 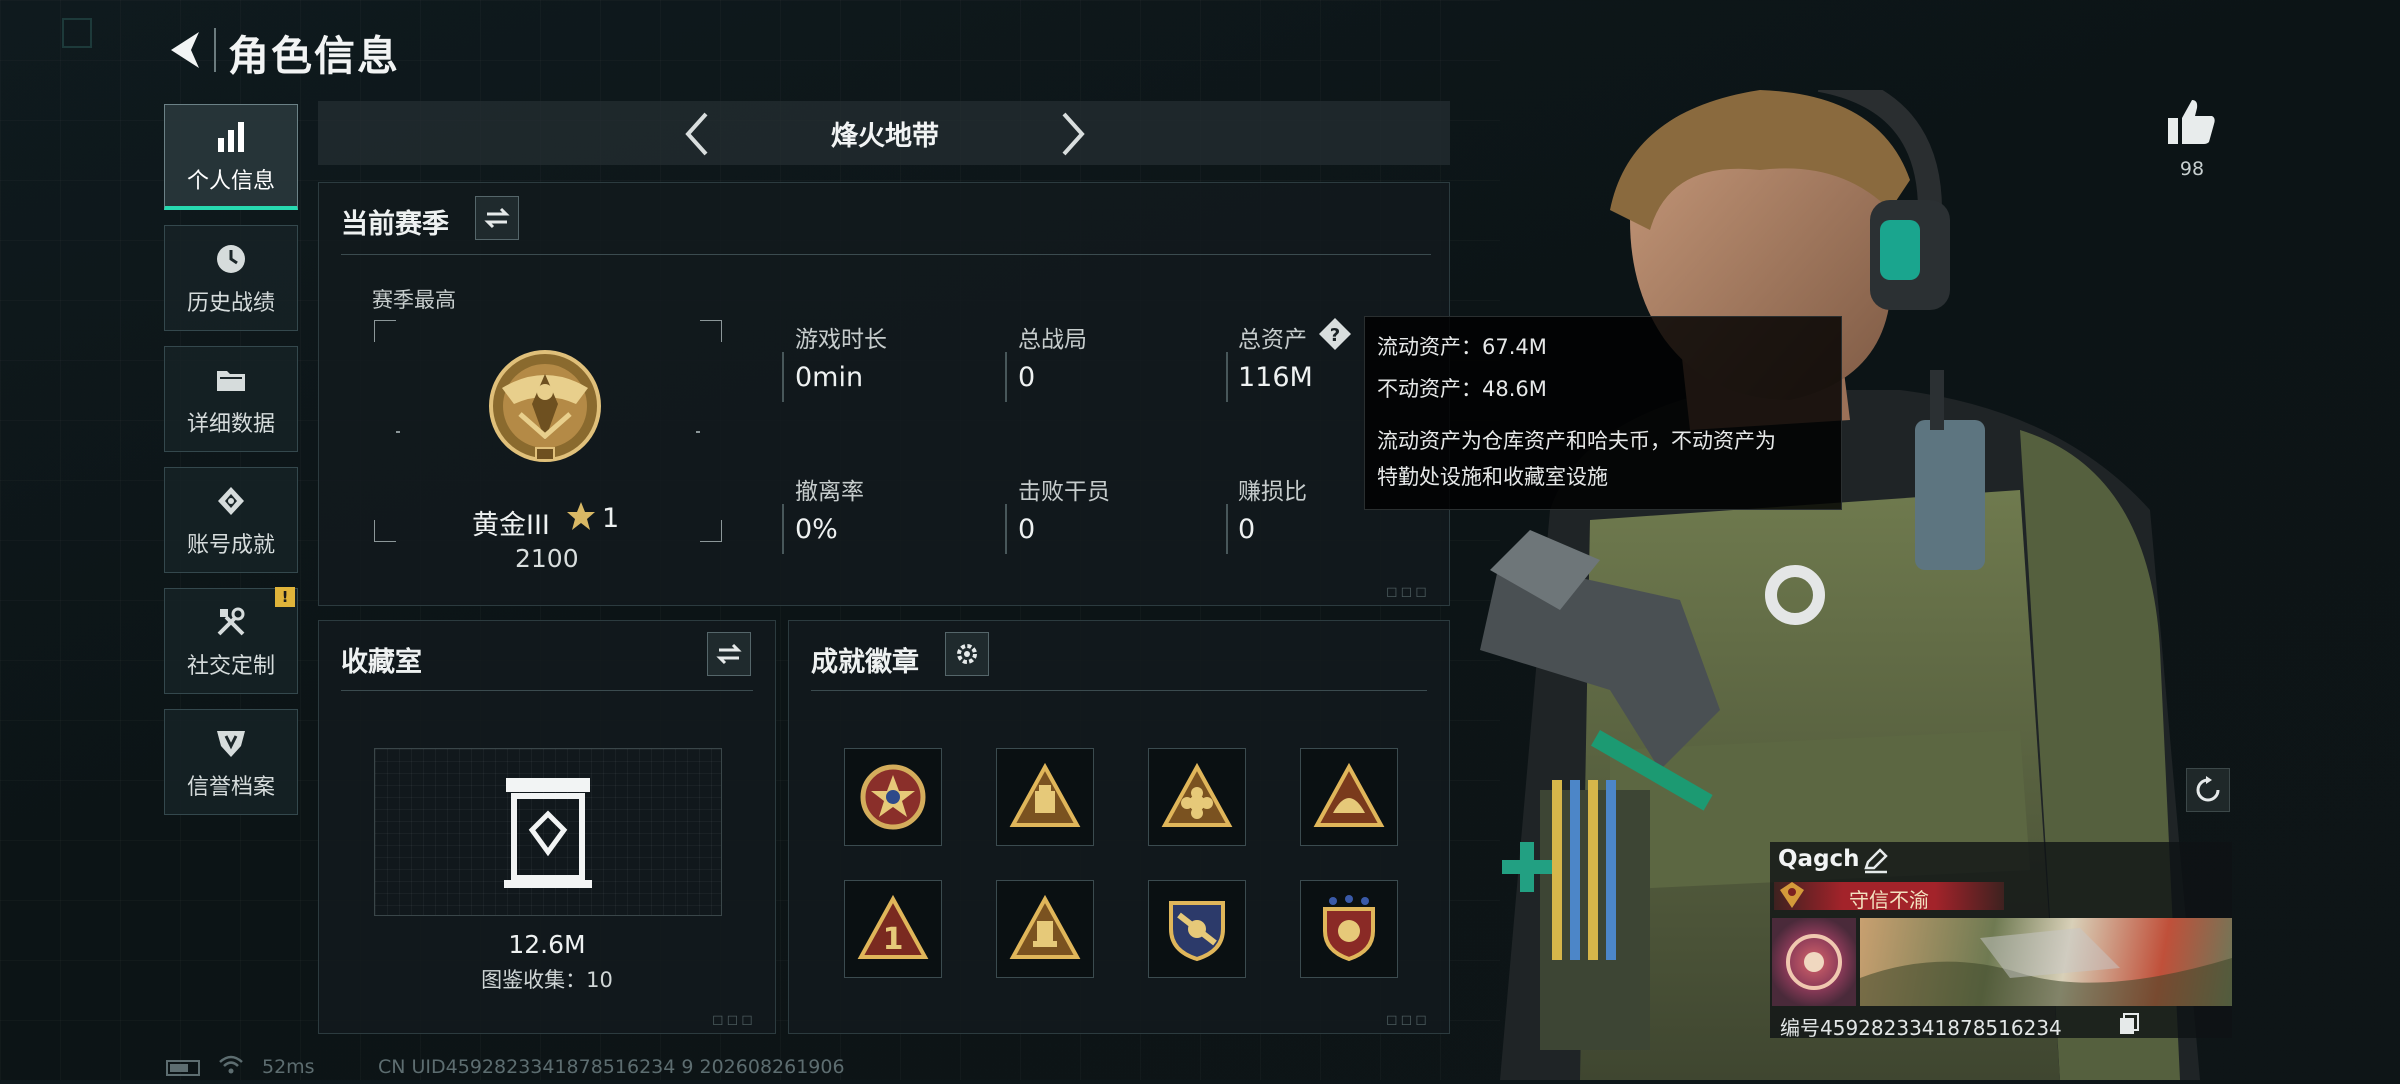 I want to click on tooltip-fixed-assets: 不动资产：48.6M, so click(x=1462, y=389).